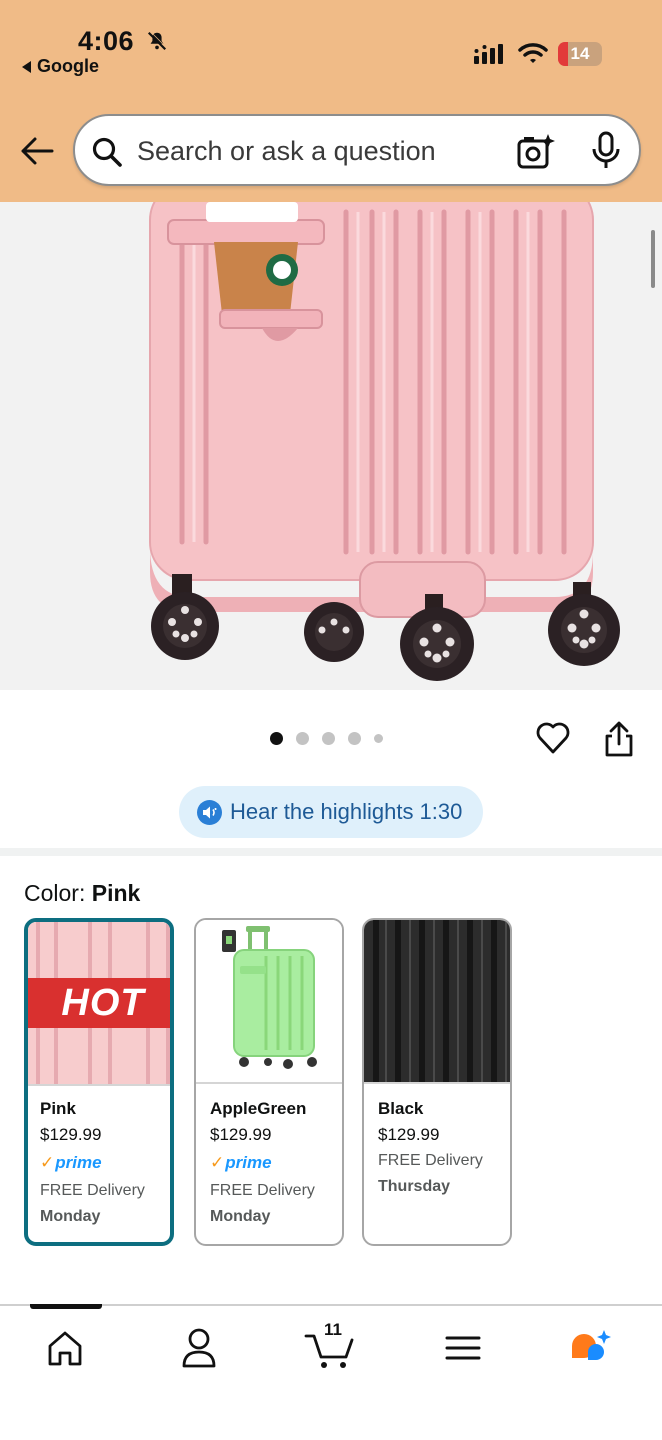 The image size is (662, 1440). What do you see at coordinates (401, 1108) in the screenshot?
I see `swatch-name: Black` at bounding box center [401, 1108].